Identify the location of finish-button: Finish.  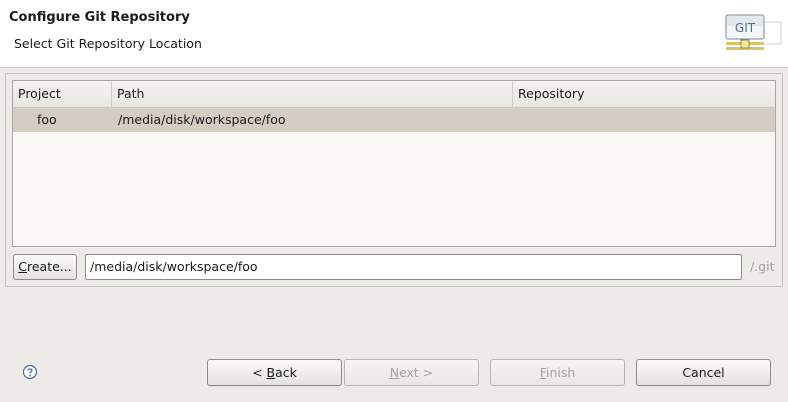
(557, 372).